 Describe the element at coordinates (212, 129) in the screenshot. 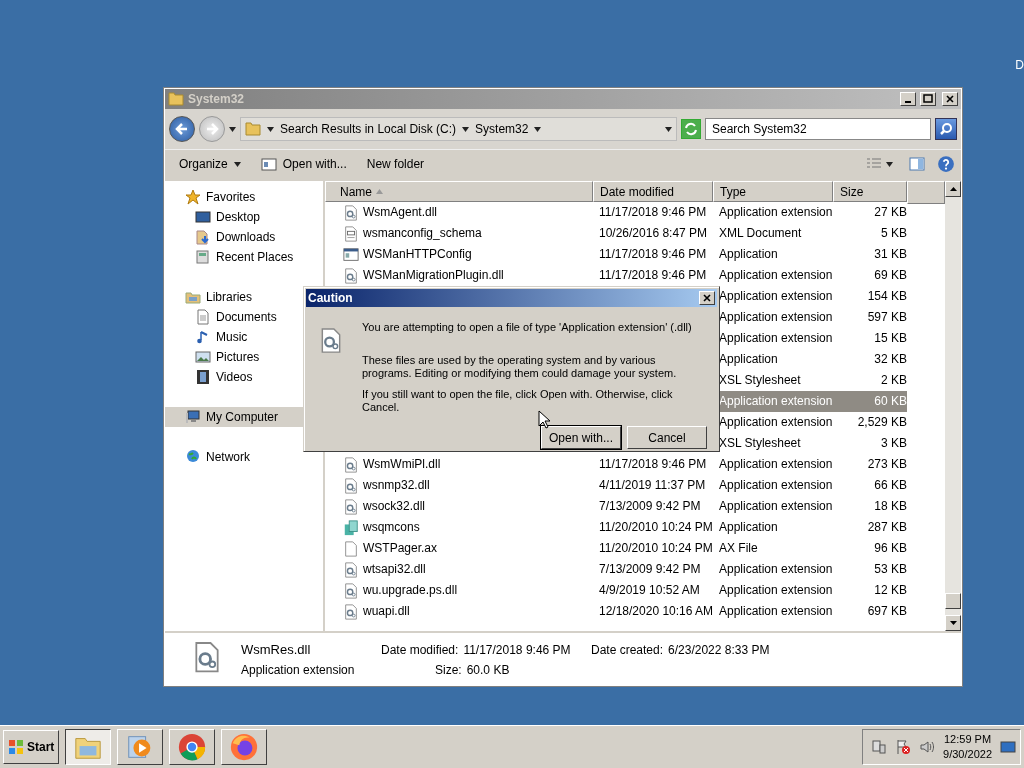

I see `forward-arrow-icon` at that location.